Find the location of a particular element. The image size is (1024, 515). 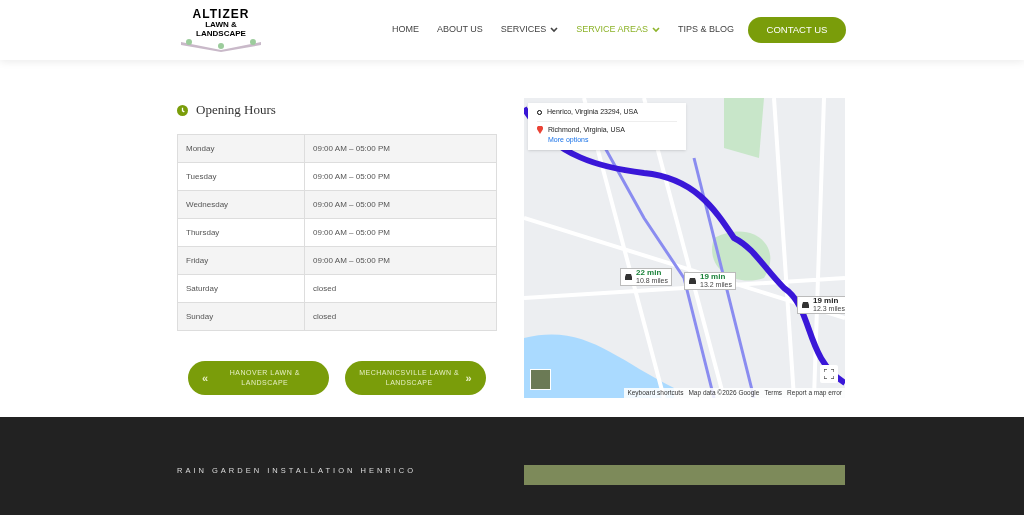

table-cell: Monday is located at coordinates (241, 148).